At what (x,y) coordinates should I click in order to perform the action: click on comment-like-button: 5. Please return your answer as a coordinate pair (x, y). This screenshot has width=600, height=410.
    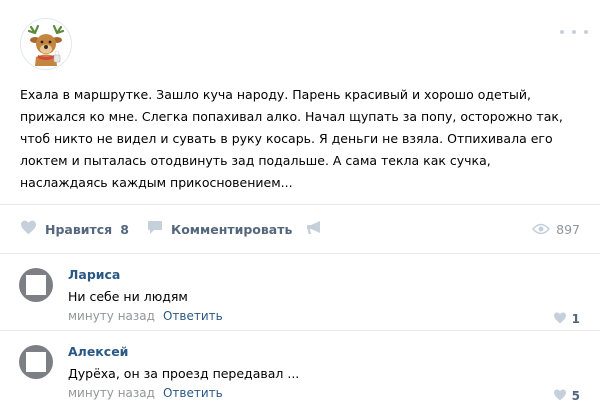
    Looking at the image, I should click on (566, 395).